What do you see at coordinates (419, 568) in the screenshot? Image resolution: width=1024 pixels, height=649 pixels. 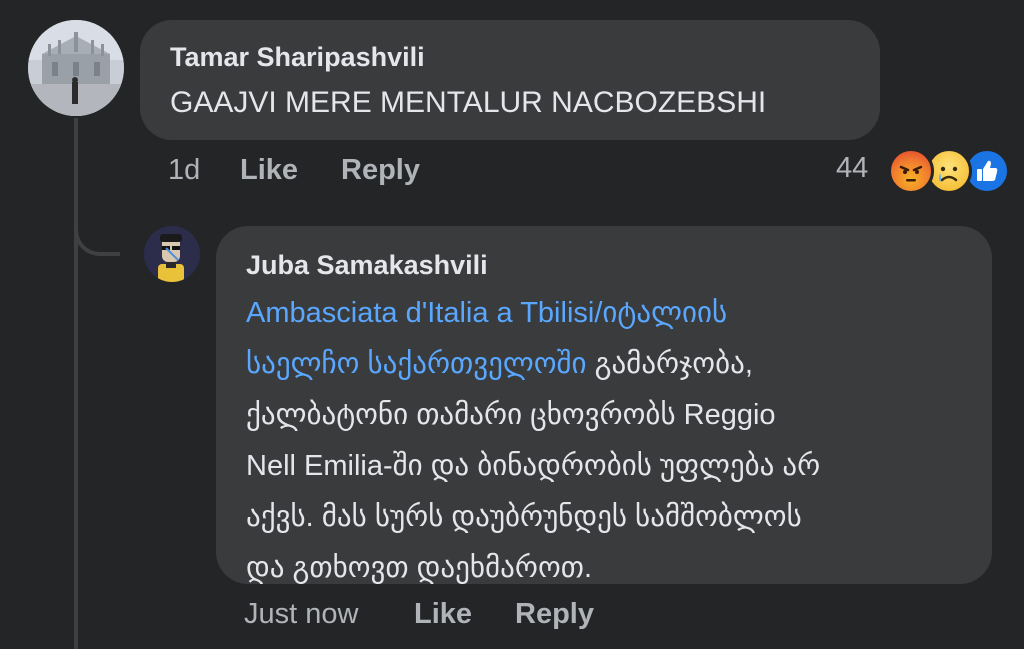 I see `reply-text-line: და გთხოვთ დაეხმაროთ.` at bounding box center [419, 568].